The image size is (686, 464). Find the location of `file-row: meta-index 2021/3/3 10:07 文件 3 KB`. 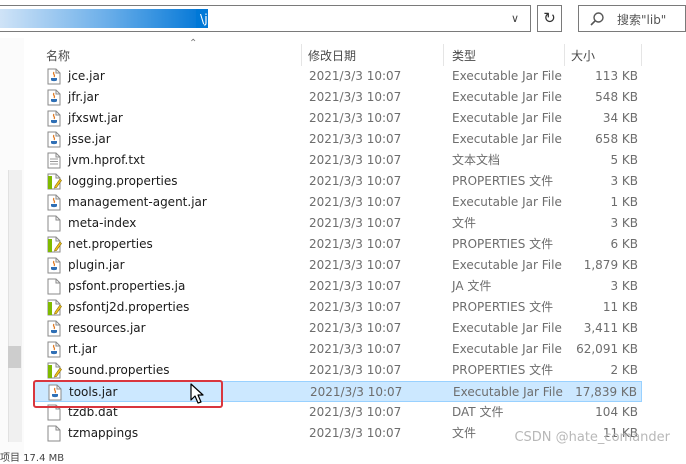

file-row: meta-index 2021/3/3 10:07 文件 3 KB is located at coordinates (338, 223).